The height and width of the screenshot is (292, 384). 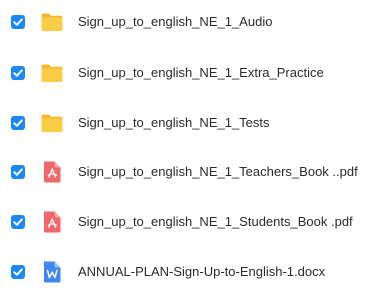 I want to click on file-name: Sign_up_to_english_NE_1_Audio, so click(x=175, y=21).